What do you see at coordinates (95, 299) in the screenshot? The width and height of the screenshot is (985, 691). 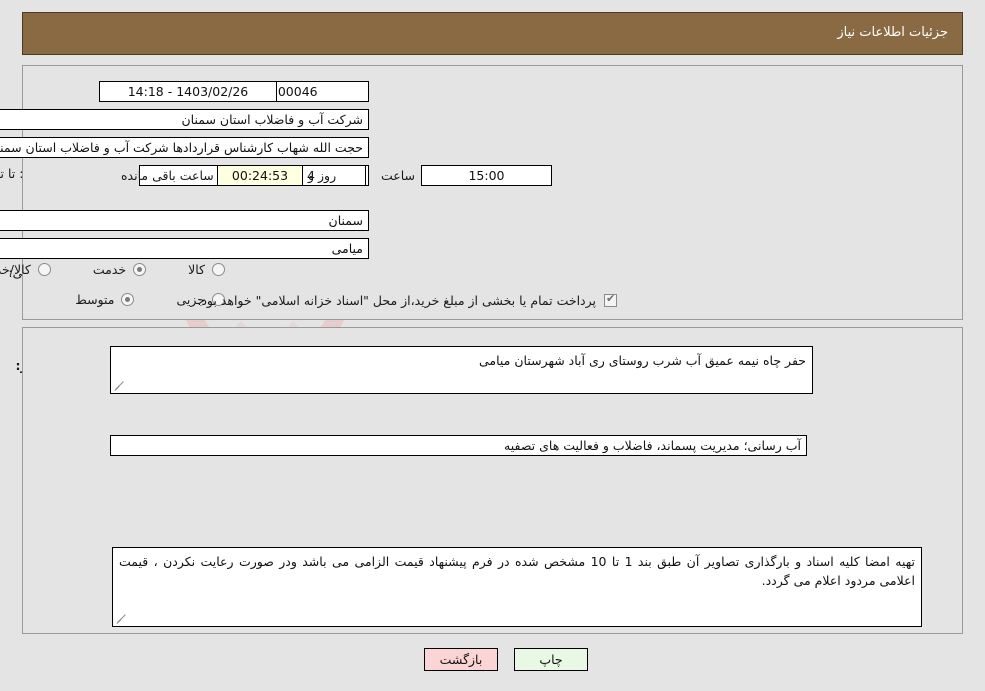 I see `purchase-process-option-label-1: متوسط` at bounding box center [95, 299].